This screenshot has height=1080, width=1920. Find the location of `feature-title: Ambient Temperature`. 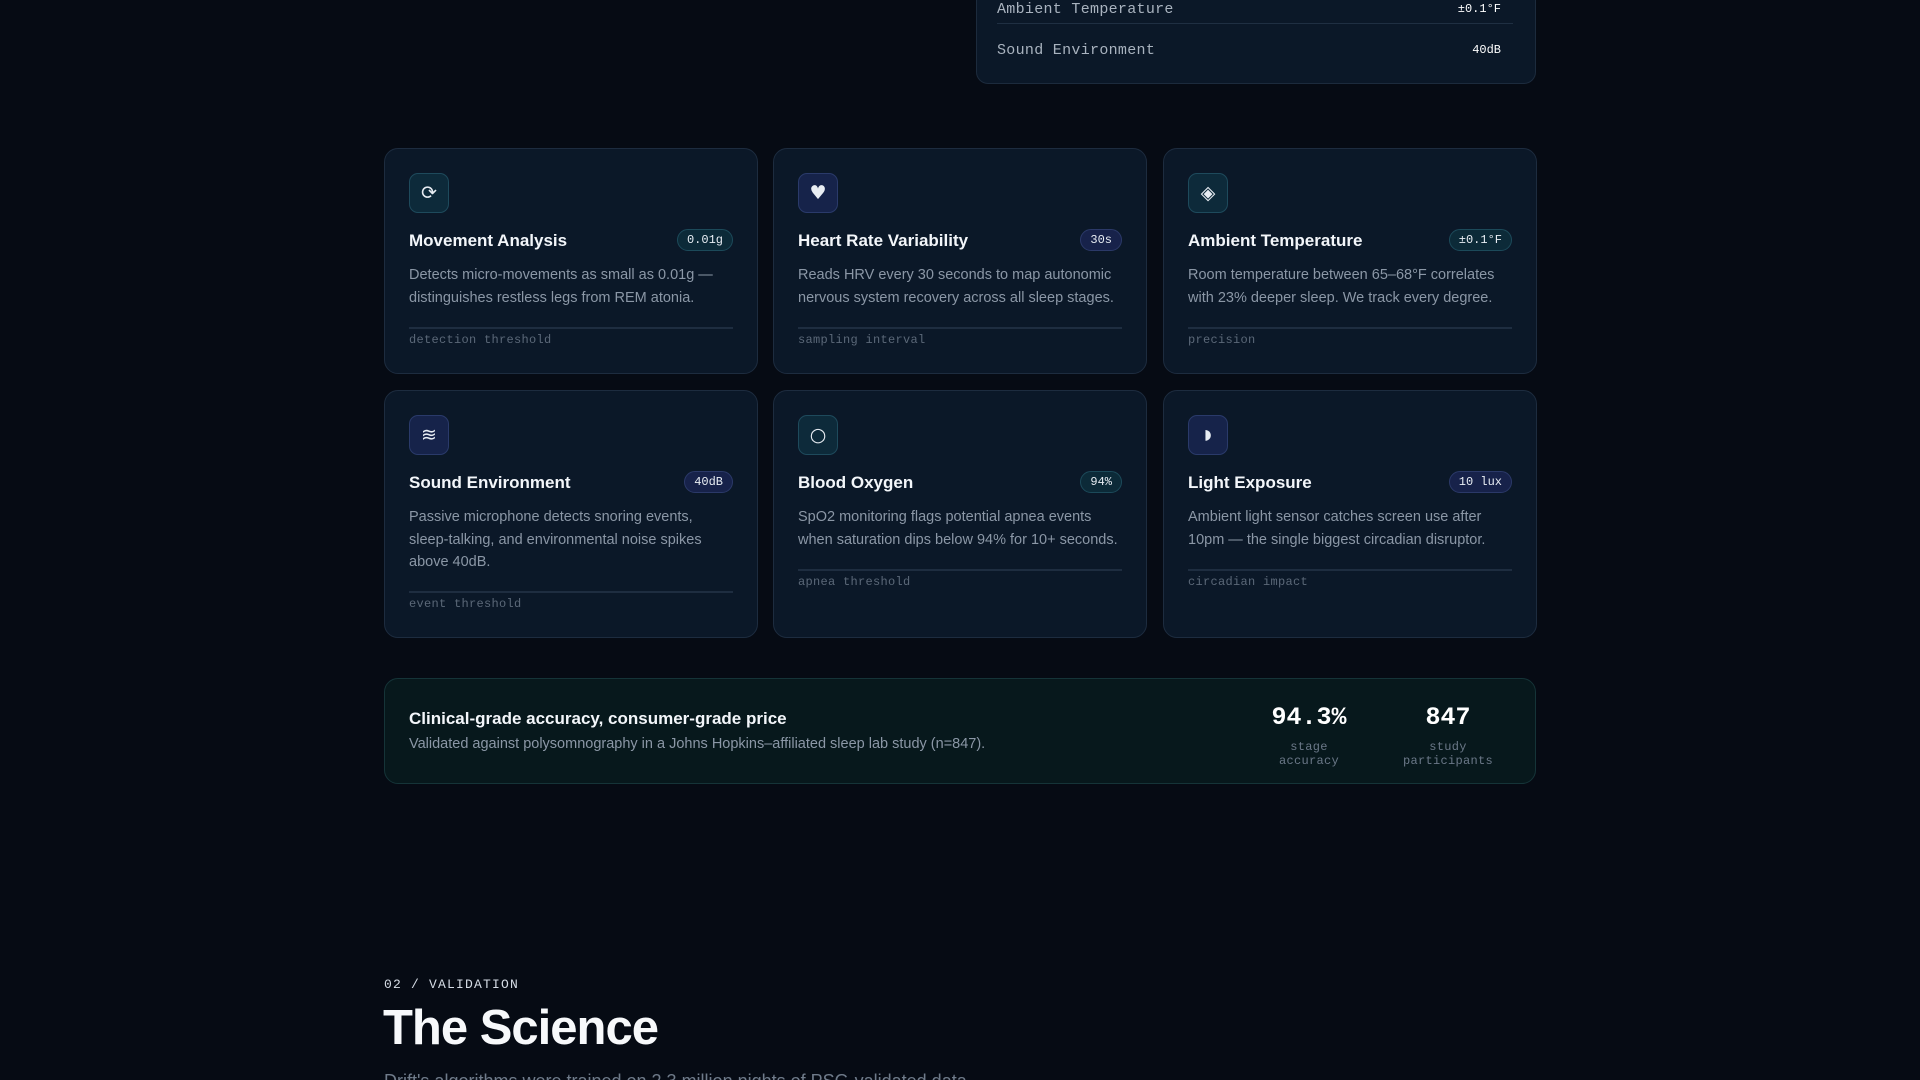

feature-title: Ambient Temperature is located at coordinates (1275, 240).